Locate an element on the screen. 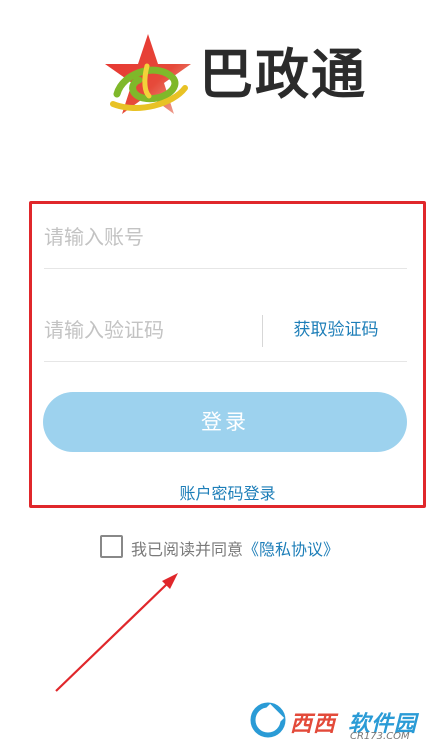  privacy-policy-link: 《隐私协议》 is located at coordinates (291, 549).